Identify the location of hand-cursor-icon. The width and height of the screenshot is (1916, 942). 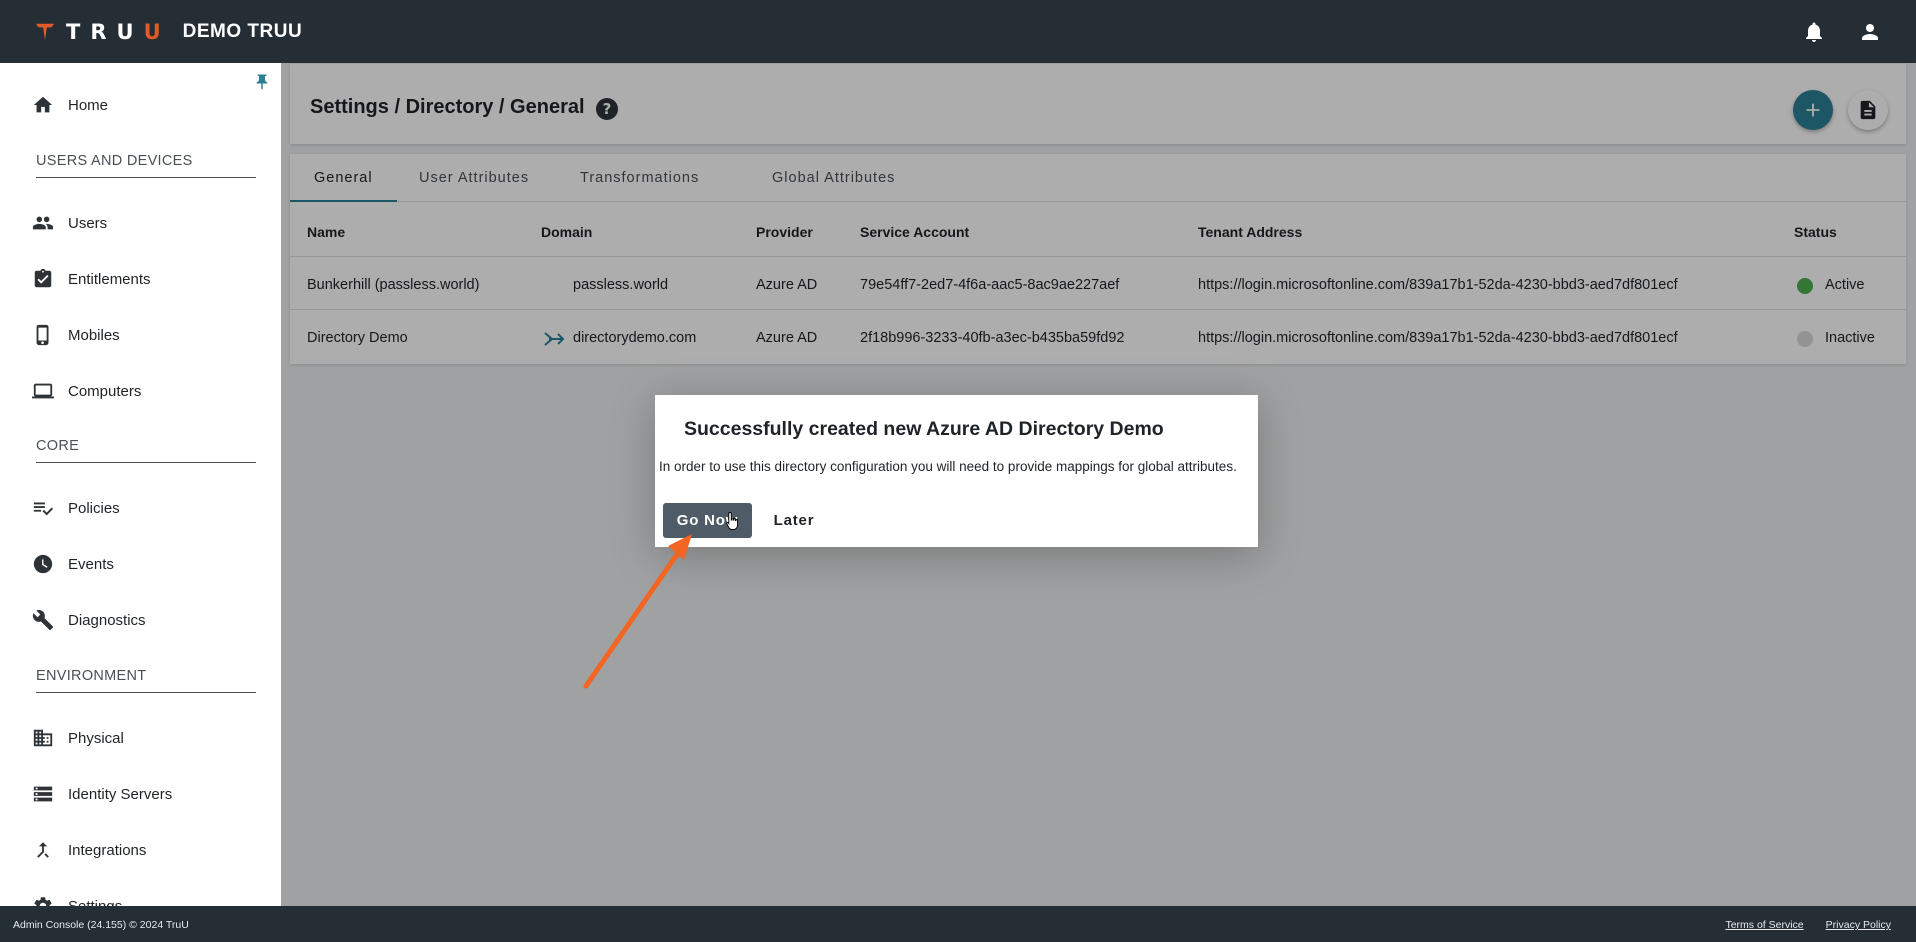
(732, 521).